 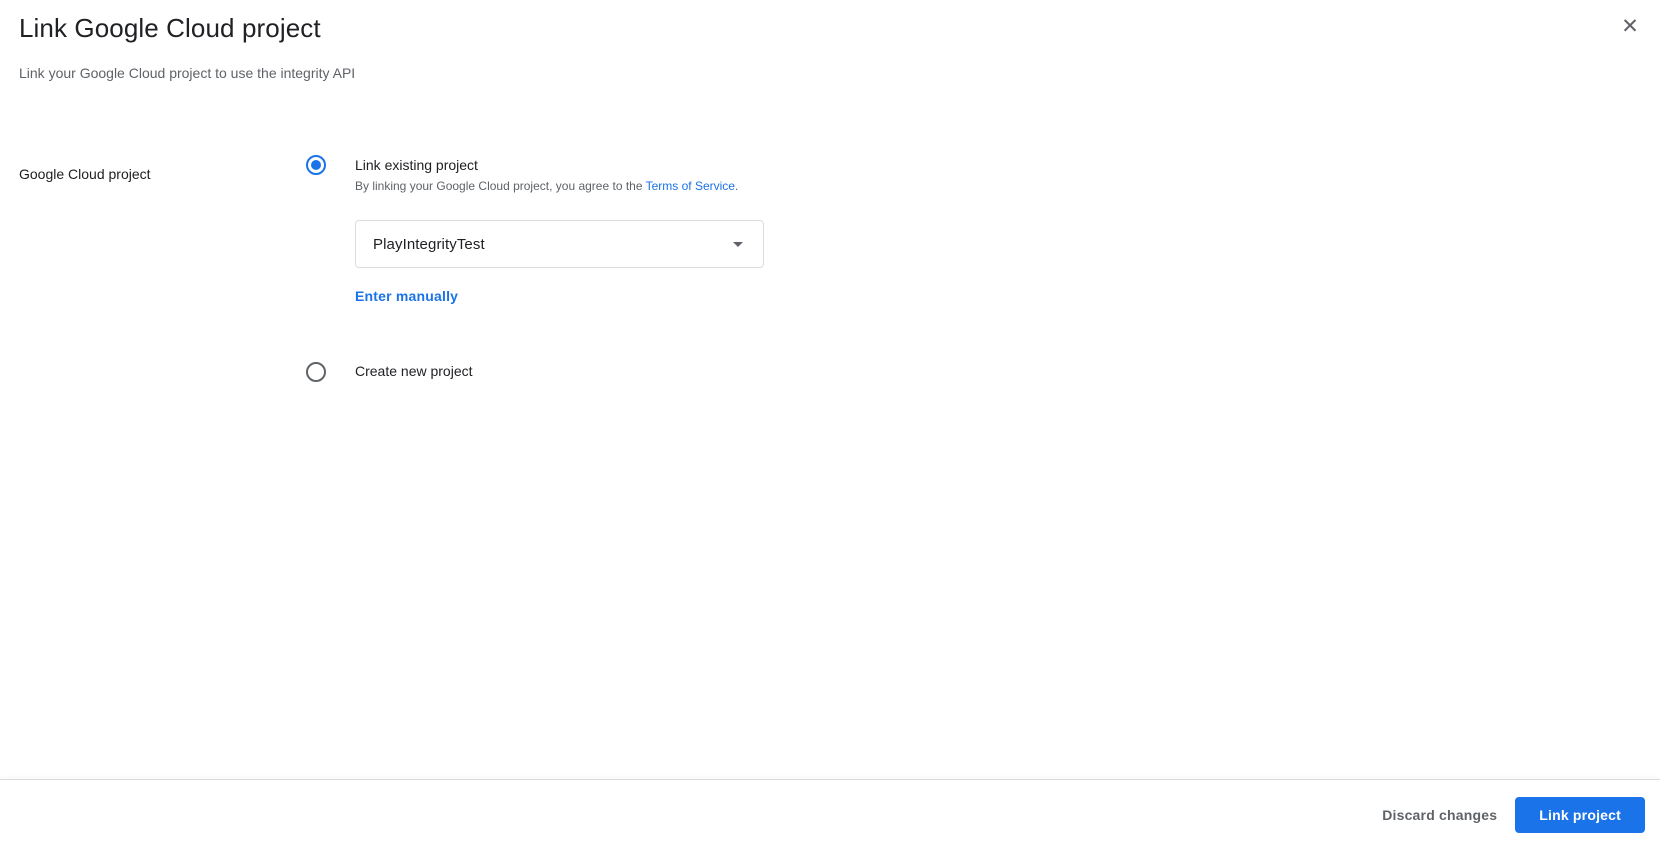 I want to click on link-project-button: Link project, so click(x=1580, y=814).